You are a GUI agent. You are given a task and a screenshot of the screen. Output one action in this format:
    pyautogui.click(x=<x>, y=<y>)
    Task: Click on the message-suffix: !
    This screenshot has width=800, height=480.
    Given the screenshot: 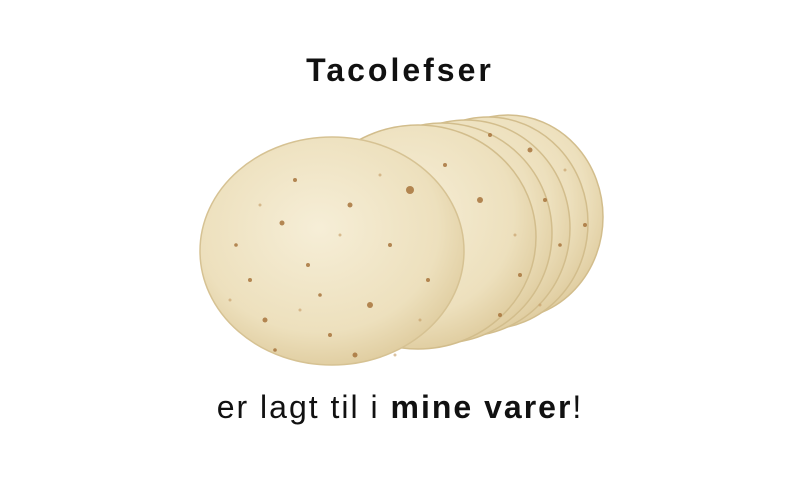 What is the action you would take?
    pyautogui.click(x=578, y=407)
    